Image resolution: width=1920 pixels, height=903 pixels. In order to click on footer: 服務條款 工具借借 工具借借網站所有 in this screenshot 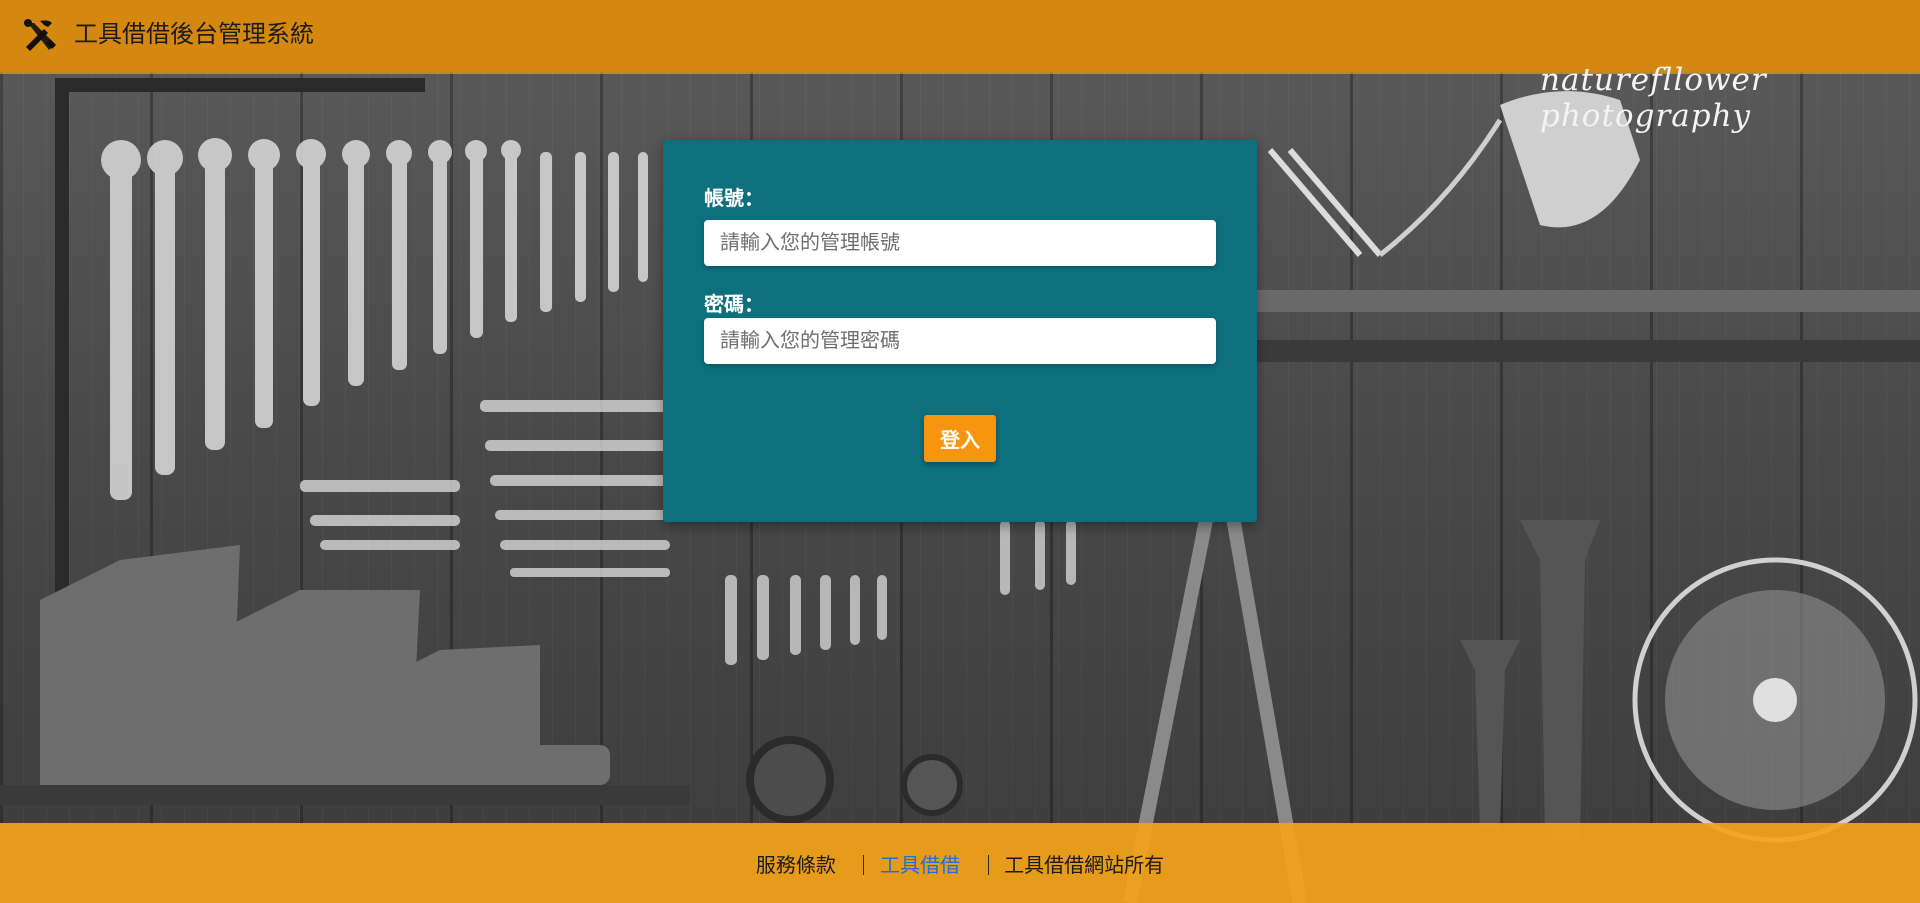, I will do `click(960, 863)`.